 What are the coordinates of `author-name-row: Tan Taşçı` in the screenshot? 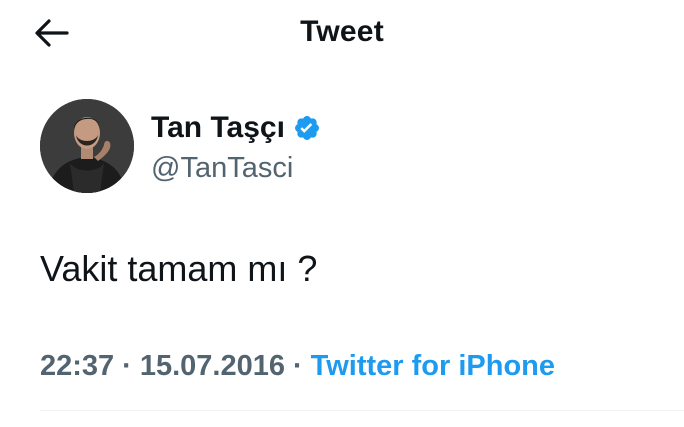 It's located at (236, 128).